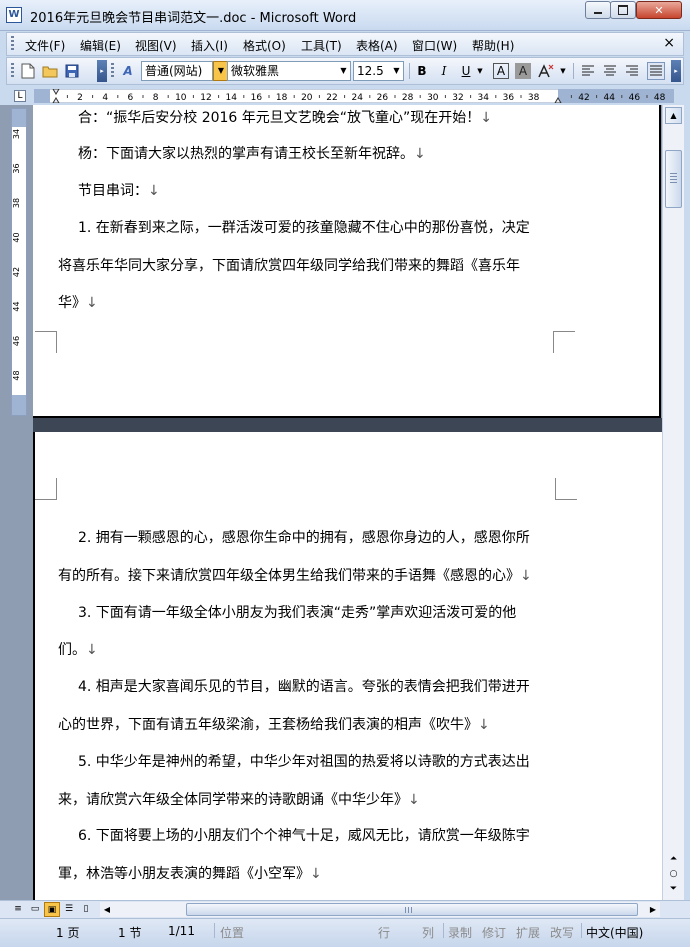 This screenshot has height=947, width=690. What do you see at coordinates (304, 537) in the screenshot?
I see `document-paragraph: 2. 拥有一颗感恩的心，感恩你生命中的拥有，感恩你身边的人，感恩你所` at bounding box center [304, 537].